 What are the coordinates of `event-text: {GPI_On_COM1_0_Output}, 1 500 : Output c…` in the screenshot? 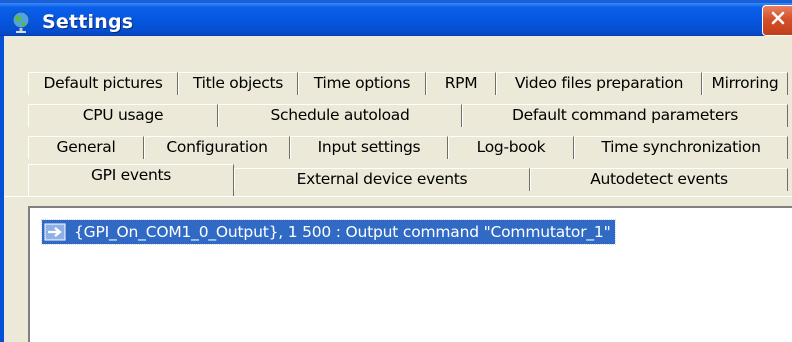 It's located at (342, 232).